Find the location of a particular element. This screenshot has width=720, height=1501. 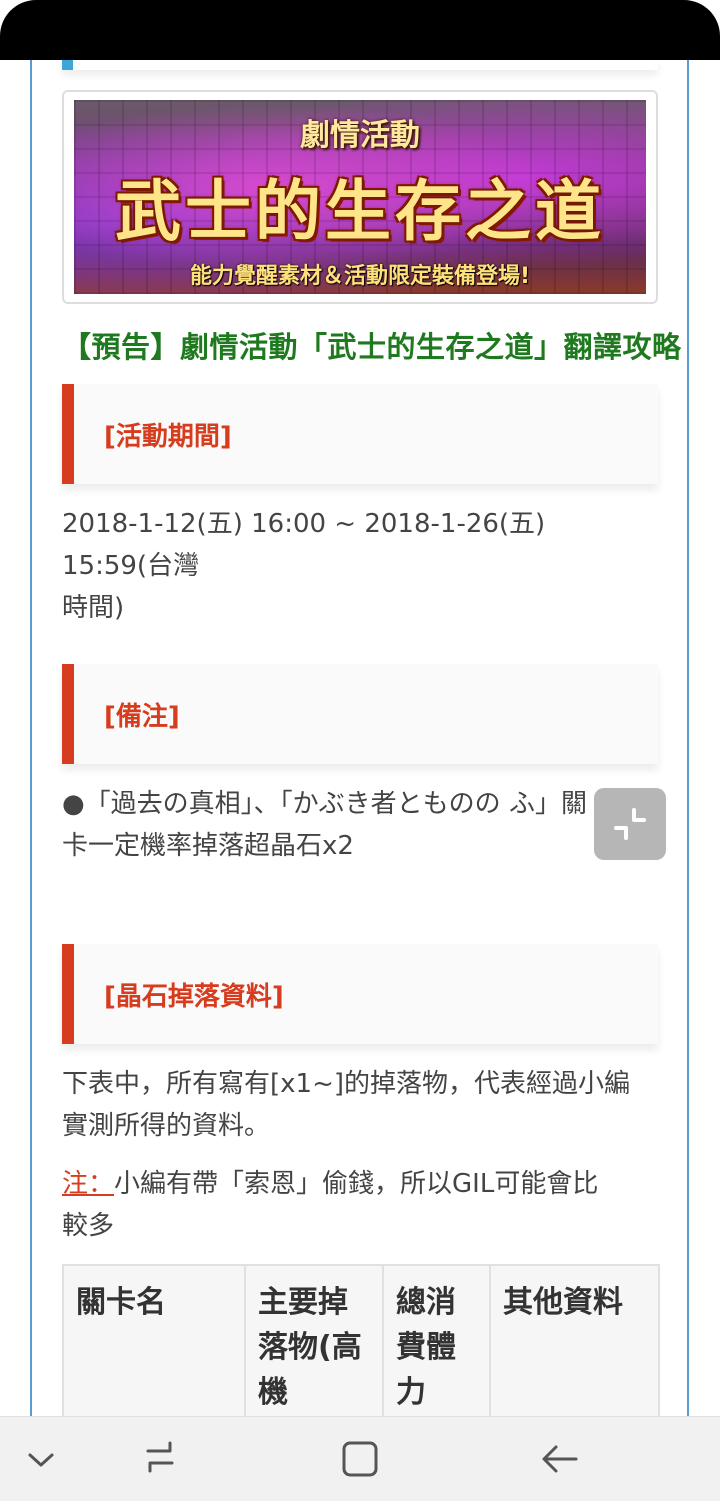

notes-text-line: ●「過去の真相」、「かぶき者とものの ふ」關 is located at coordinates (324, 804).